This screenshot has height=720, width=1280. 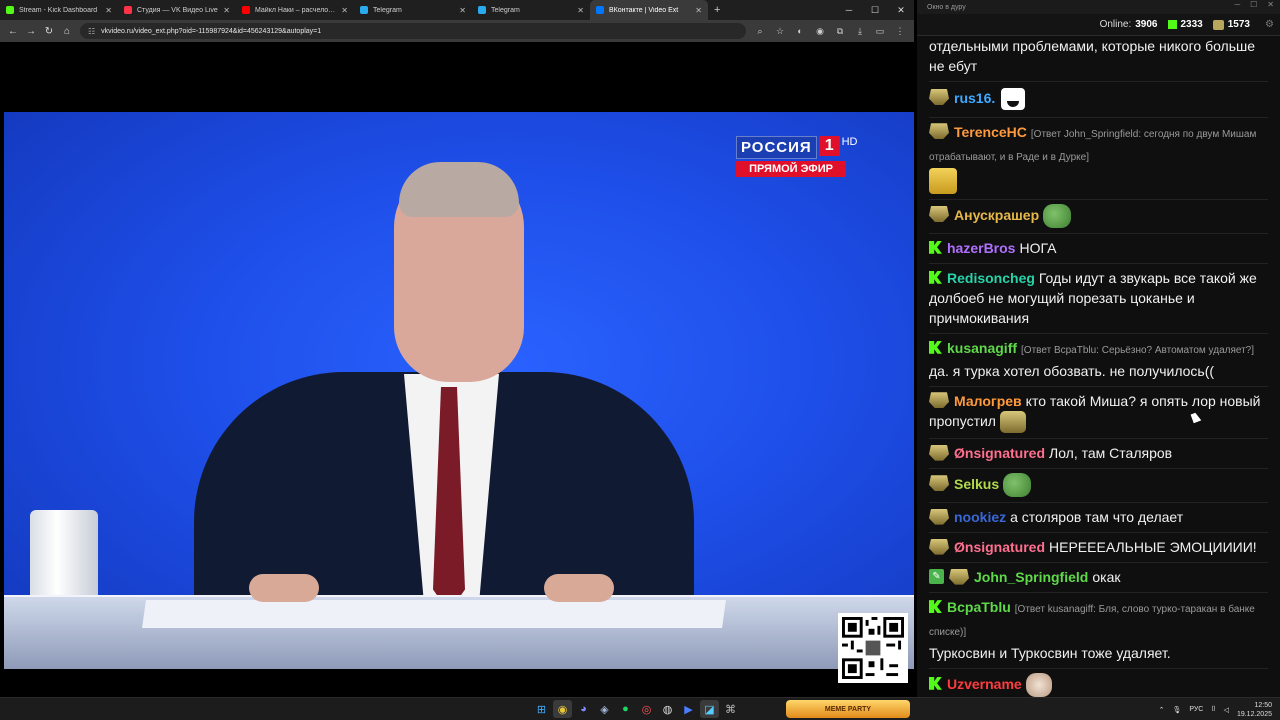 I want to click on chat-username: Малогрев, so click(x=988, y=401).